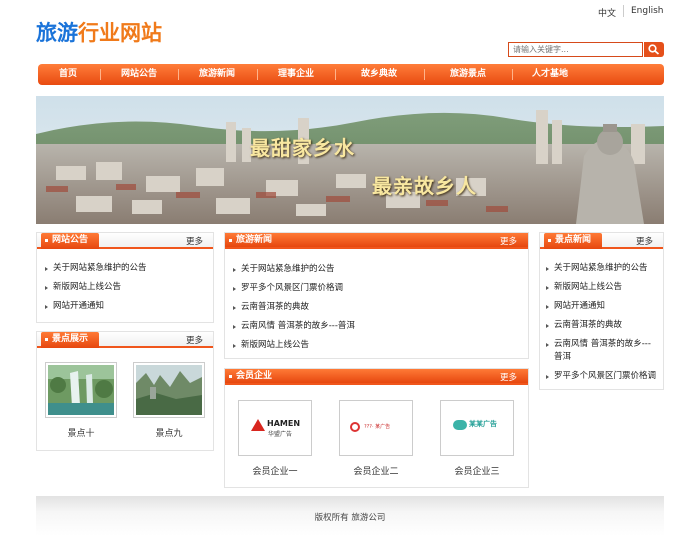 The width and height of the screenshot is (700, 547). Describe the element at coordinates (70, 241) in the screenshot. I see `panel-title: 网站公告` at that location.